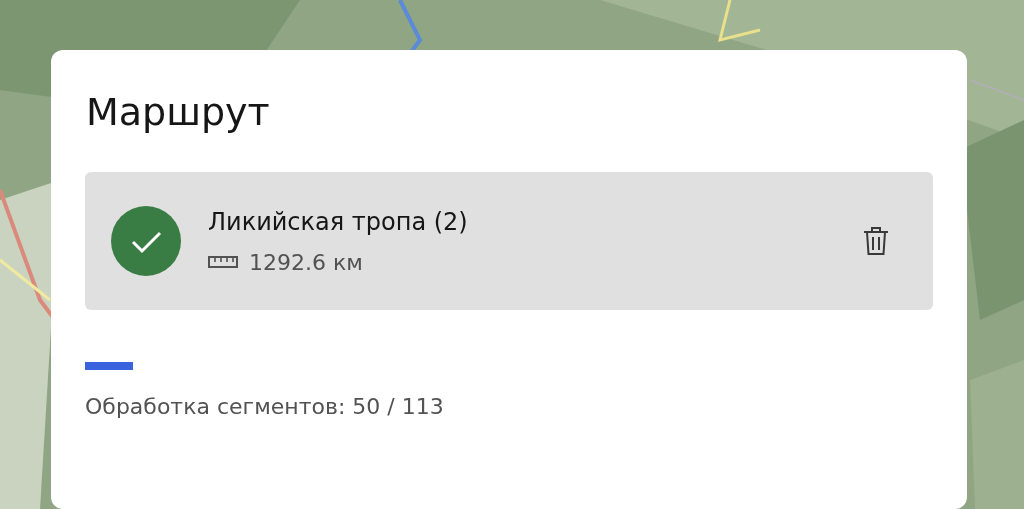 This screenshot has width=1024, height=509. What do you see at coordinates (146, 241) in the screenshot?
I see `check-icon` at bounding box center [146, 241].